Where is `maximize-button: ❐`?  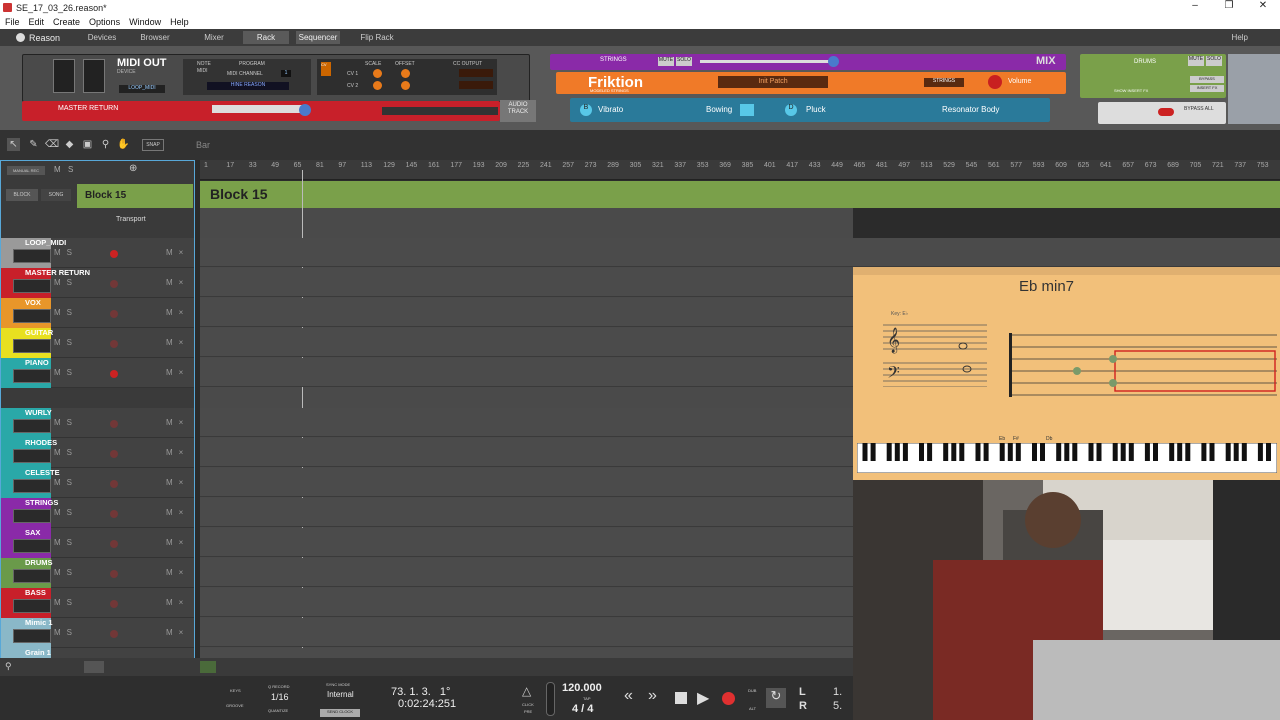 maximize-button: ❐ is located at coordinates (1229, 7).